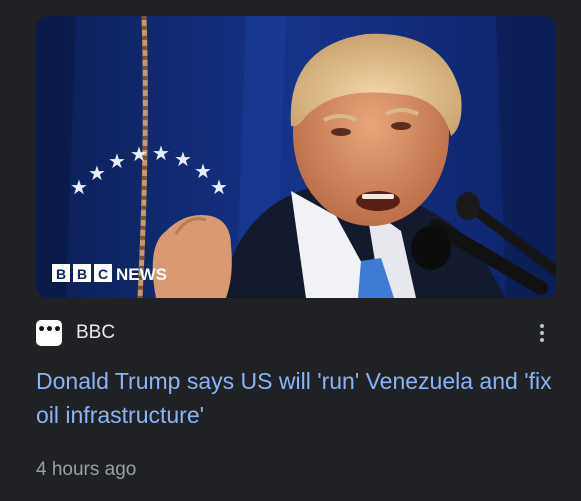 Image resolution: width=581 pixels, height=501 pixels. I want to click on source-name: BBC, so click(96, 332).